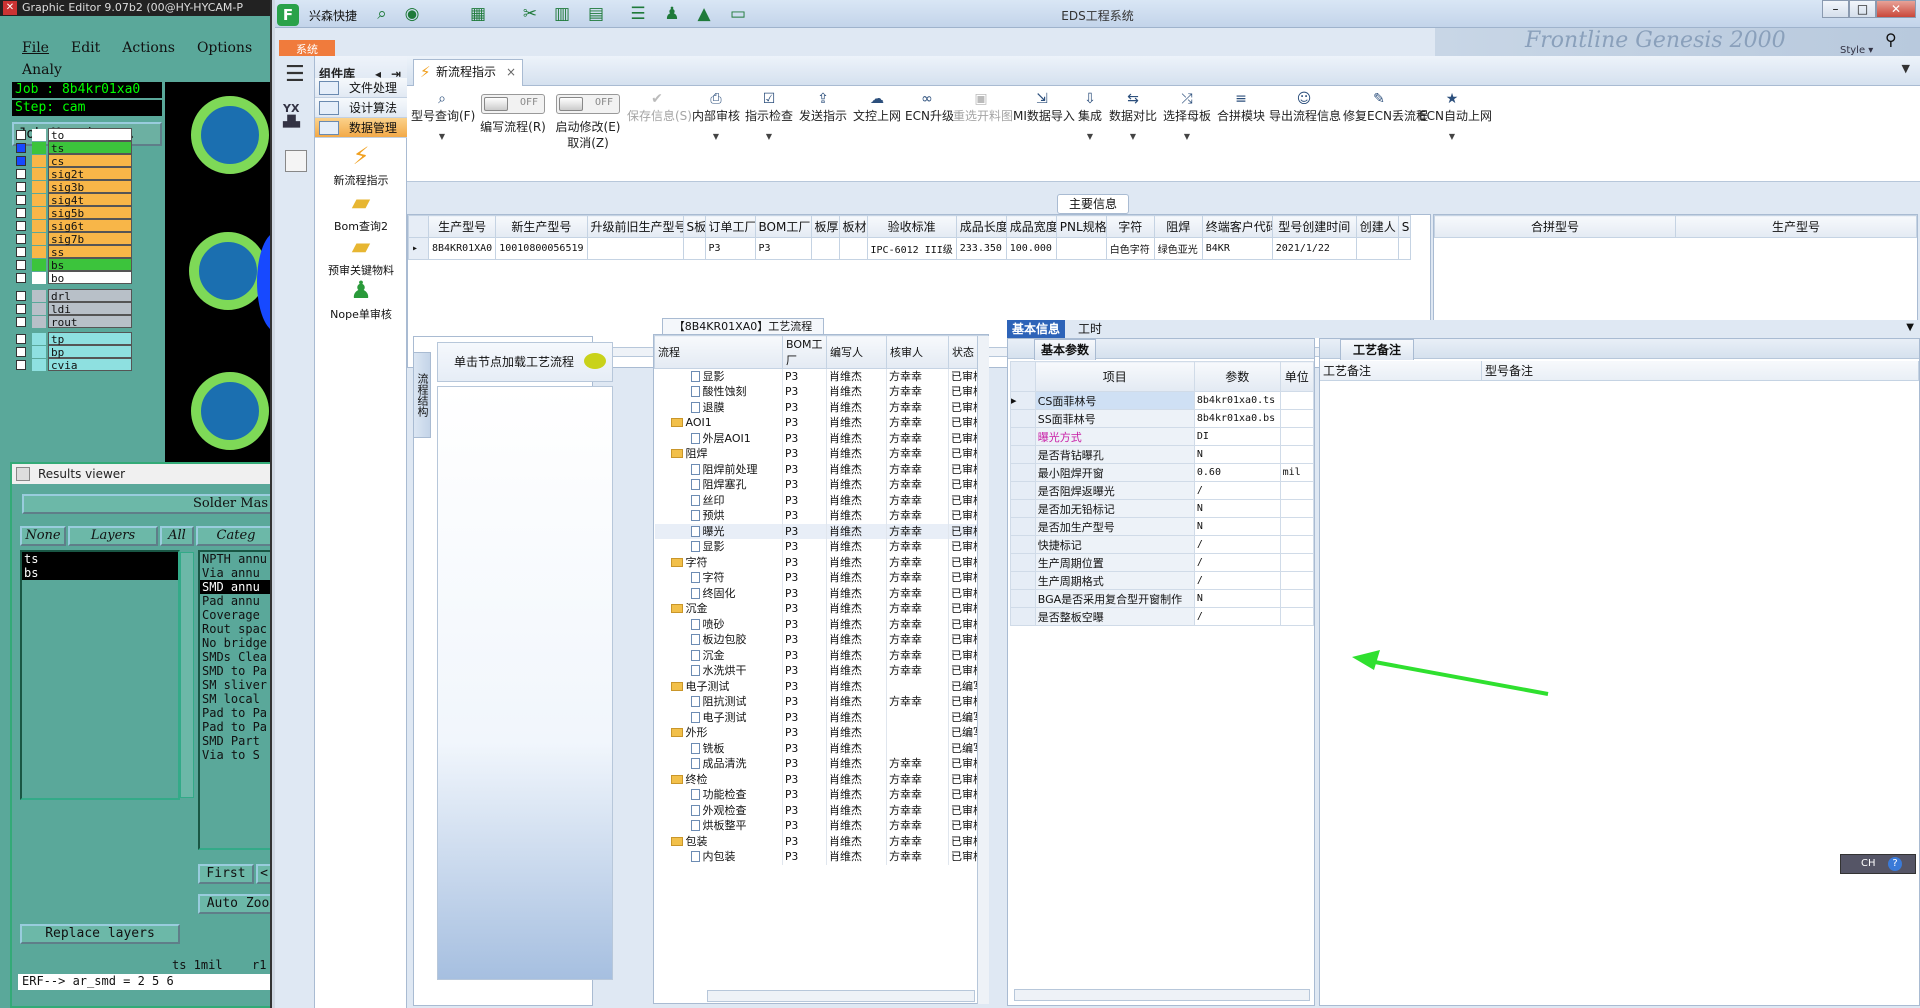 This screenshot has height=1008, width=1920. I want to click on layer-row-ldi: ldi, so click(73, 309).